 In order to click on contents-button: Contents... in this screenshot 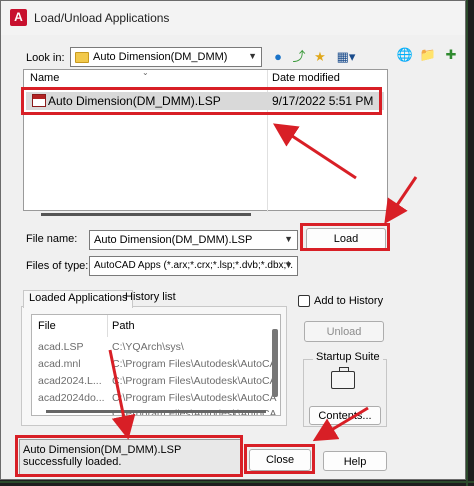, I will do `click(345, 415)`.